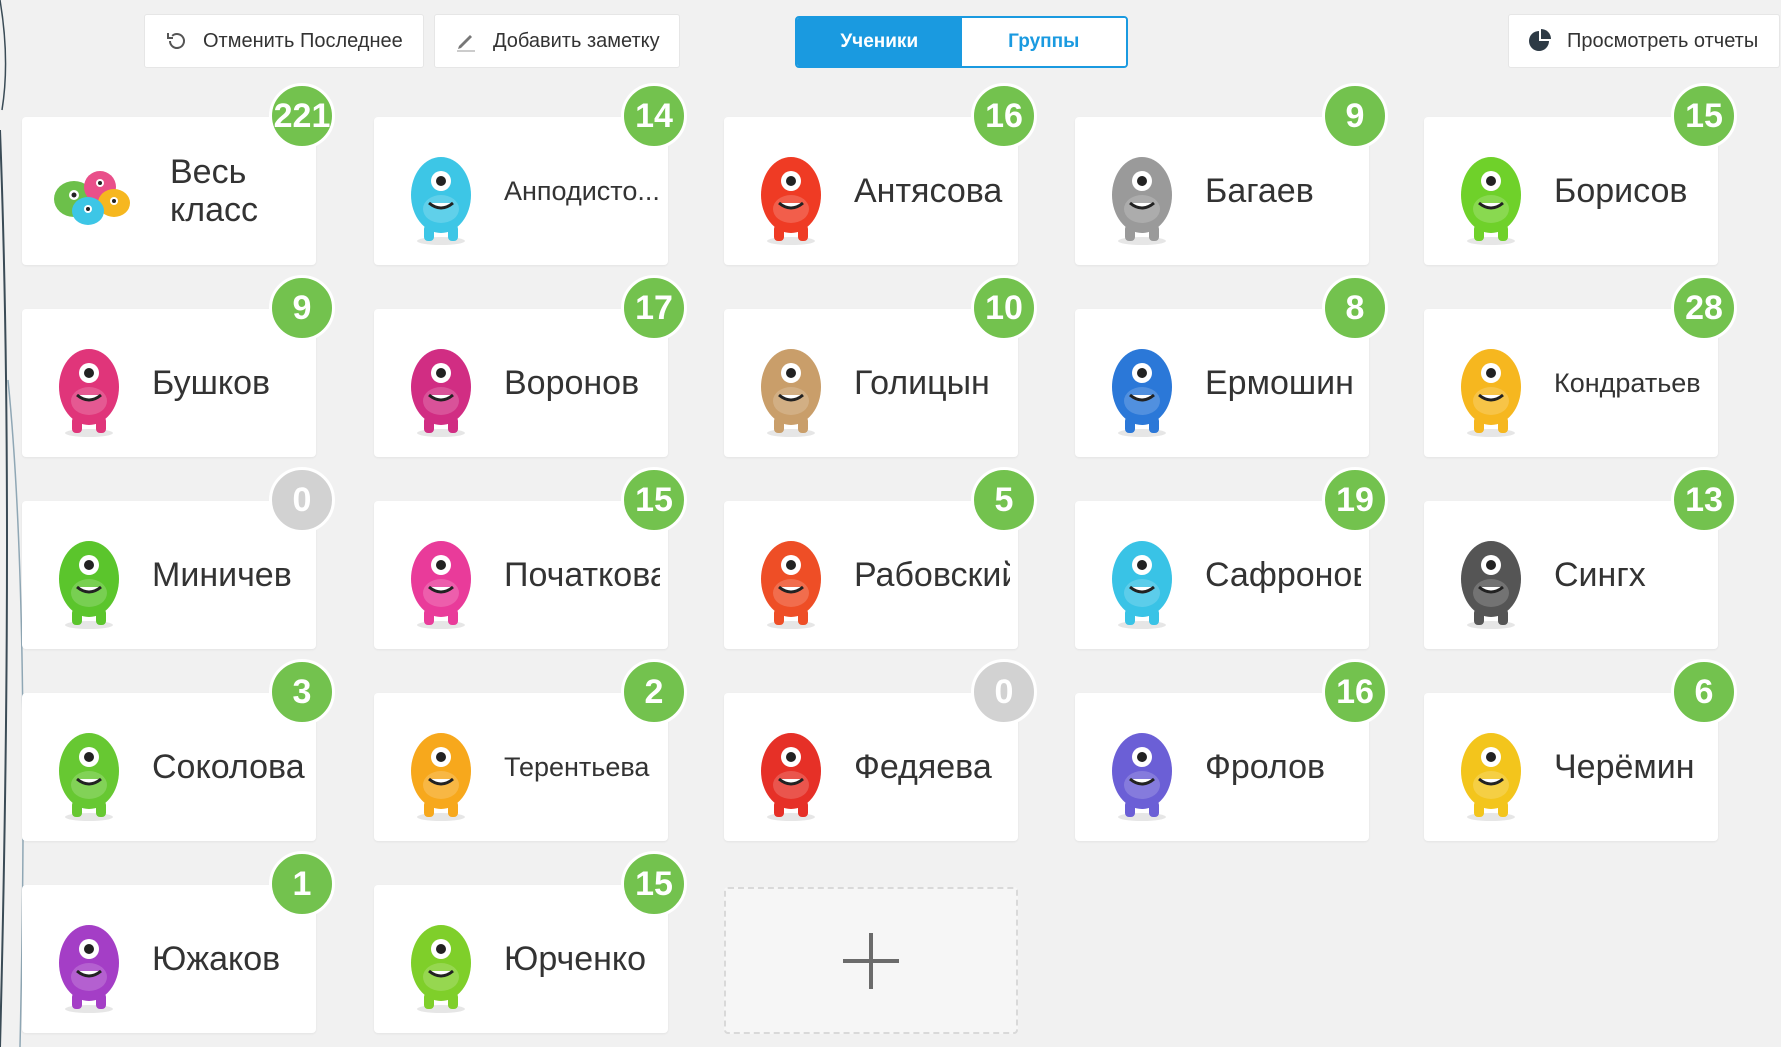 The width and height of the screenshot is (1781, 1047). Describe the element at coordinates (441, 193) in the screenshot. I see `cyan-monster-avatar` at that location.